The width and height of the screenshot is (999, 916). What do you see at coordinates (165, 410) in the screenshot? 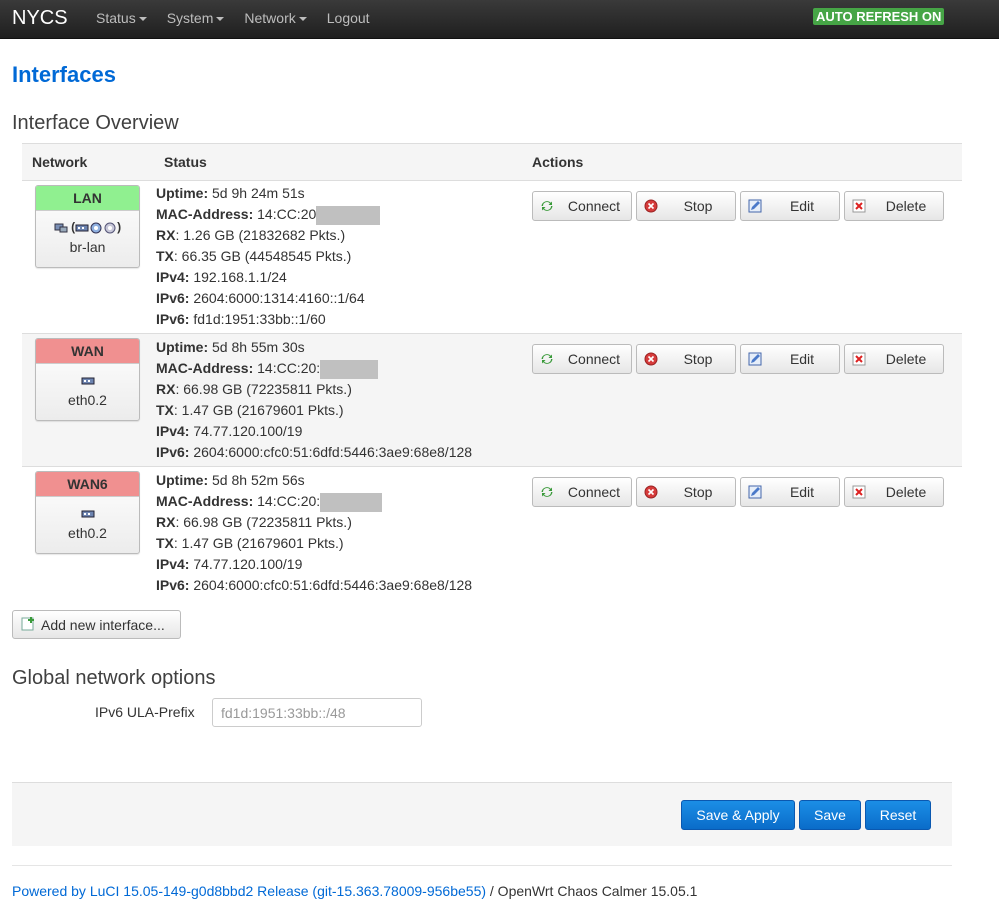
I see `tx-label: TX` at bounding box center [165, 410].